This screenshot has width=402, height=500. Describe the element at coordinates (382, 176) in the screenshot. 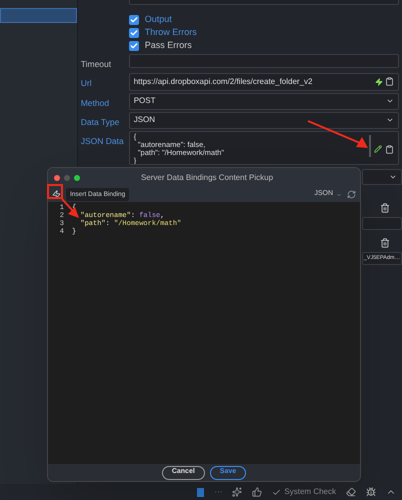

I see `select-field` at that location.